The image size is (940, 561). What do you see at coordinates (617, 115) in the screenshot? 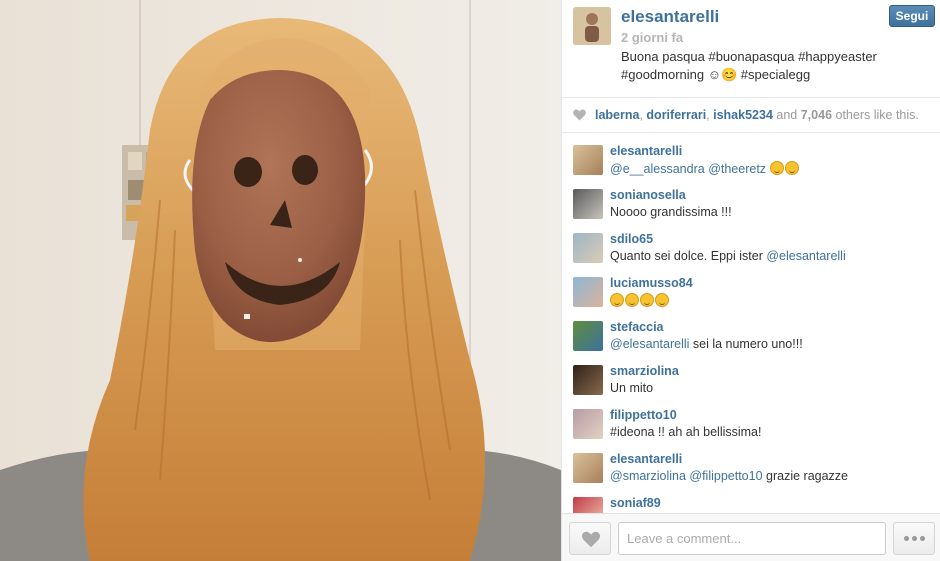
I see `like-user: laberna` at bounding box center [617, 115].